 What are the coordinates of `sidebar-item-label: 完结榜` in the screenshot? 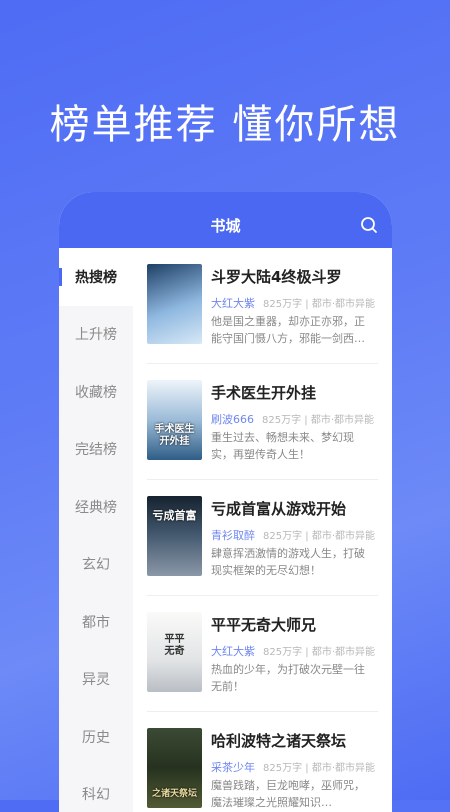 It's located at (96, 449).